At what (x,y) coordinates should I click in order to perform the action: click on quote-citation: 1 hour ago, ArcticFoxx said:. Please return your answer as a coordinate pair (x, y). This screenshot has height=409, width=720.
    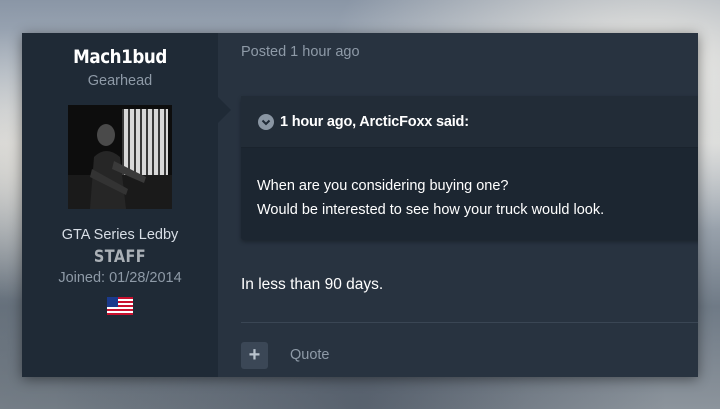
    Looking at the image, I should click on (374, 122).